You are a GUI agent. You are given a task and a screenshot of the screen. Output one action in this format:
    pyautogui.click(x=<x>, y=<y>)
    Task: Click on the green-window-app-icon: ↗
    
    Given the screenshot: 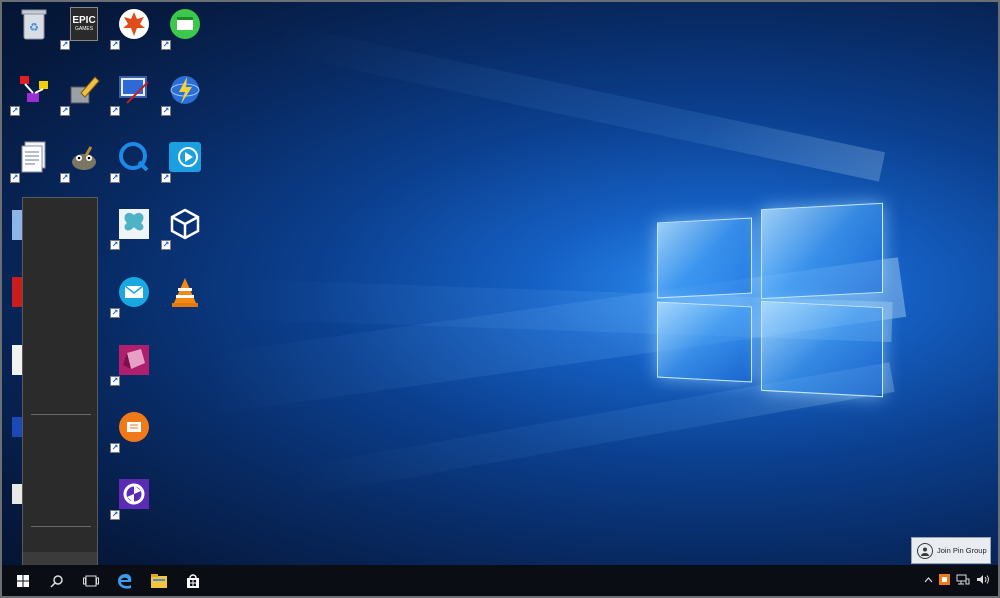 What is the action you would take?
    pyautogui.click(x=183, y=27)
    